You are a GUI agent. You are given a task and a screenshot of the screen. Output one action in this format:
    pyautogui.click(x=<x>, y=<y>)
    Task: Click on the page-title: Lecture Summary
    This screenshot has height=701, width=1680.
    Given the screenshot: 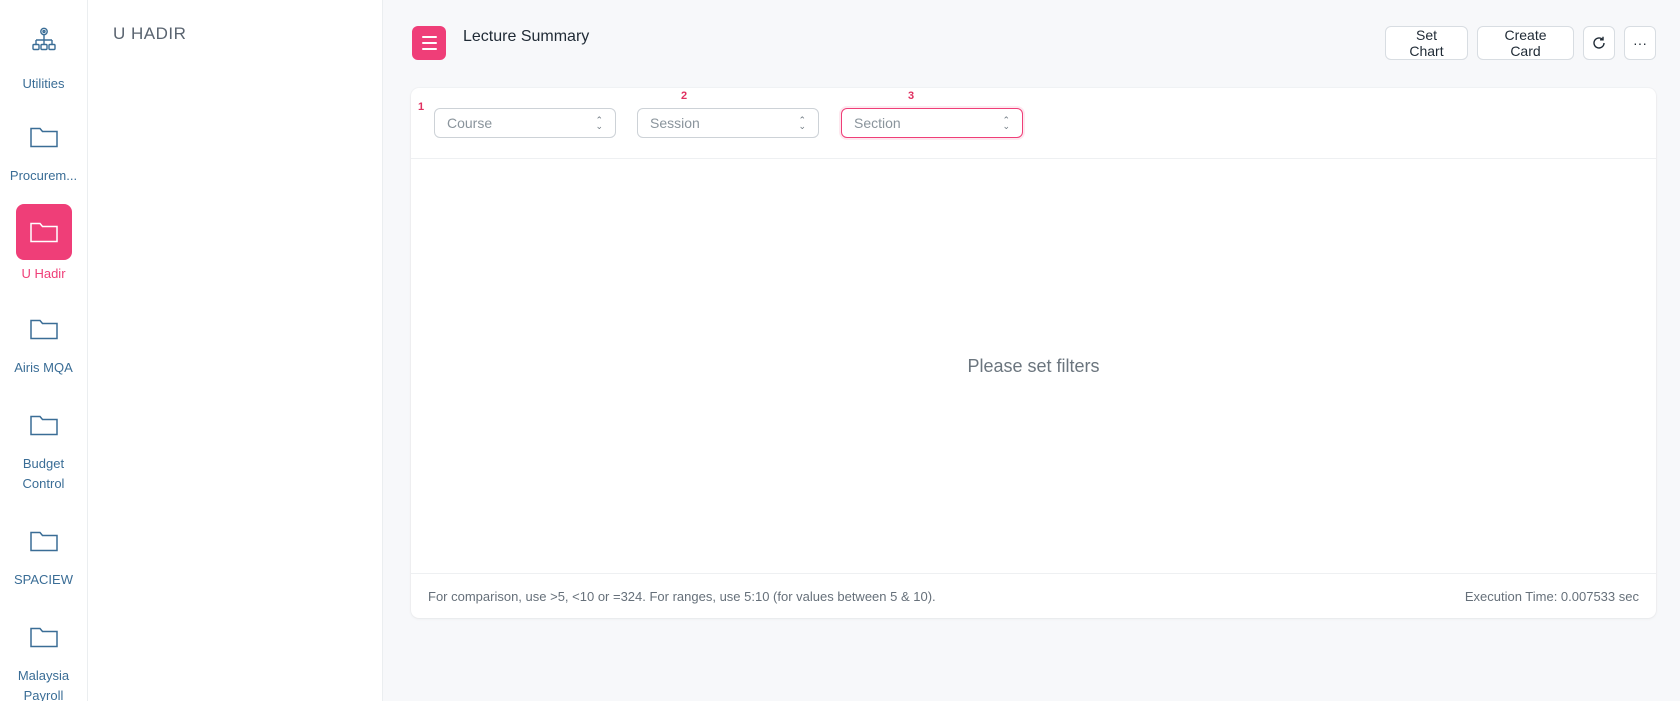 What is the action you would take?
    pyautogui.click(x=526, y=36)
    